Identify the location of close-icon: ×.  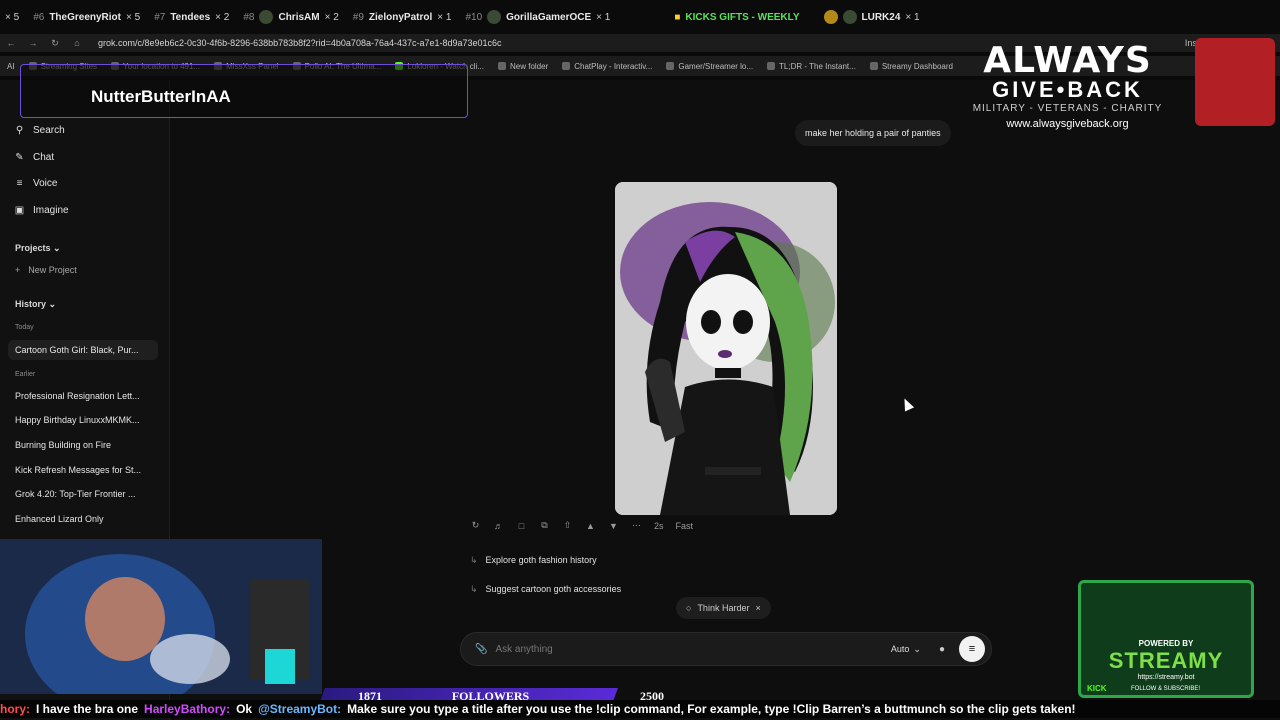
(757, 608).